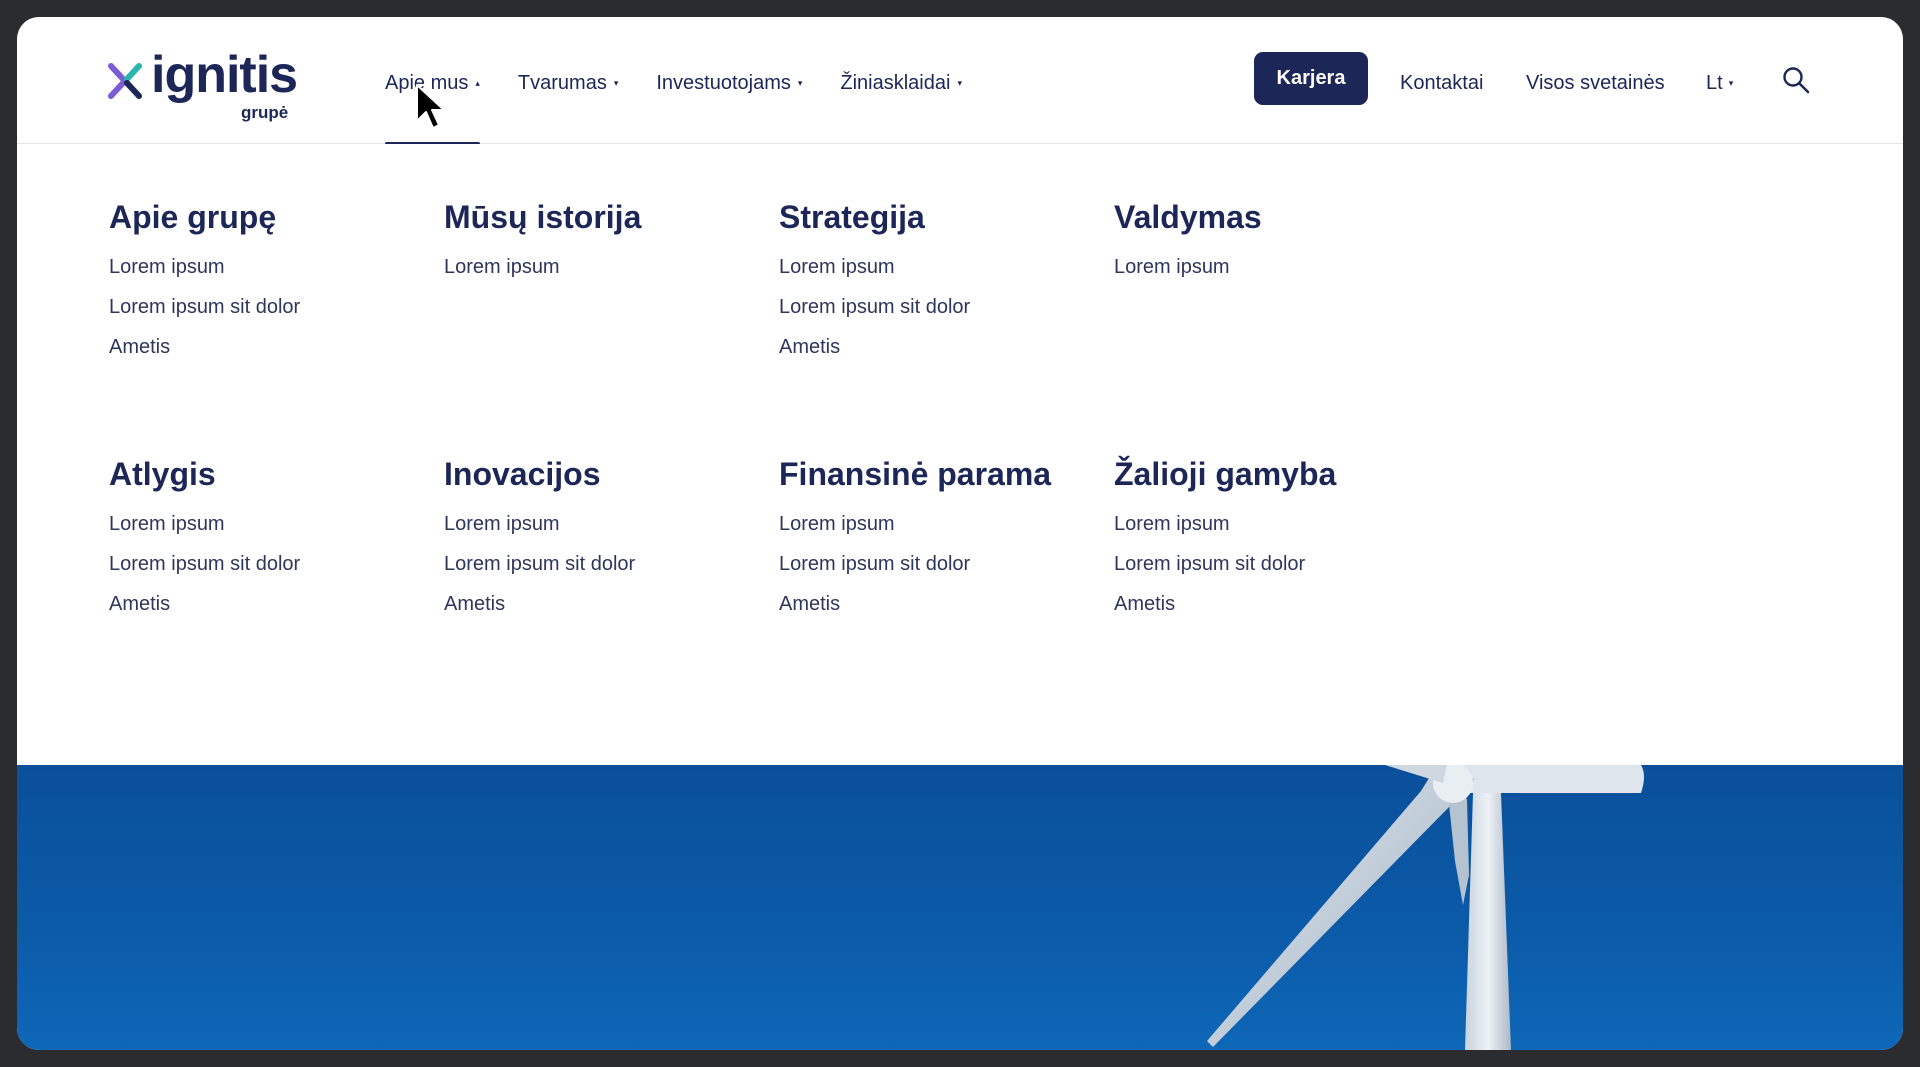 The image size is (1920, 1067). I want to click on caret-up-icon: ▴, so click(477, 83).